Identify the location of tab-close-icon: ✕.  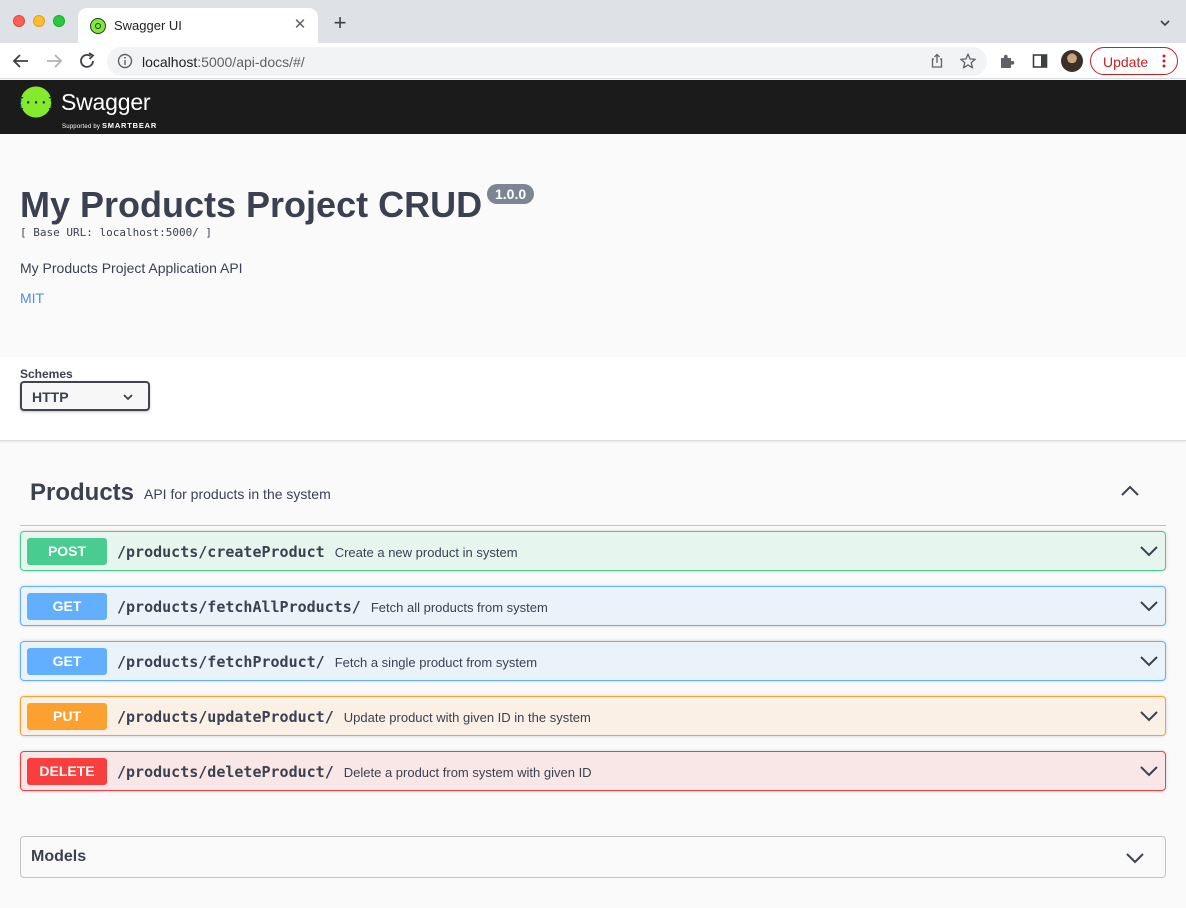
(300, 25).